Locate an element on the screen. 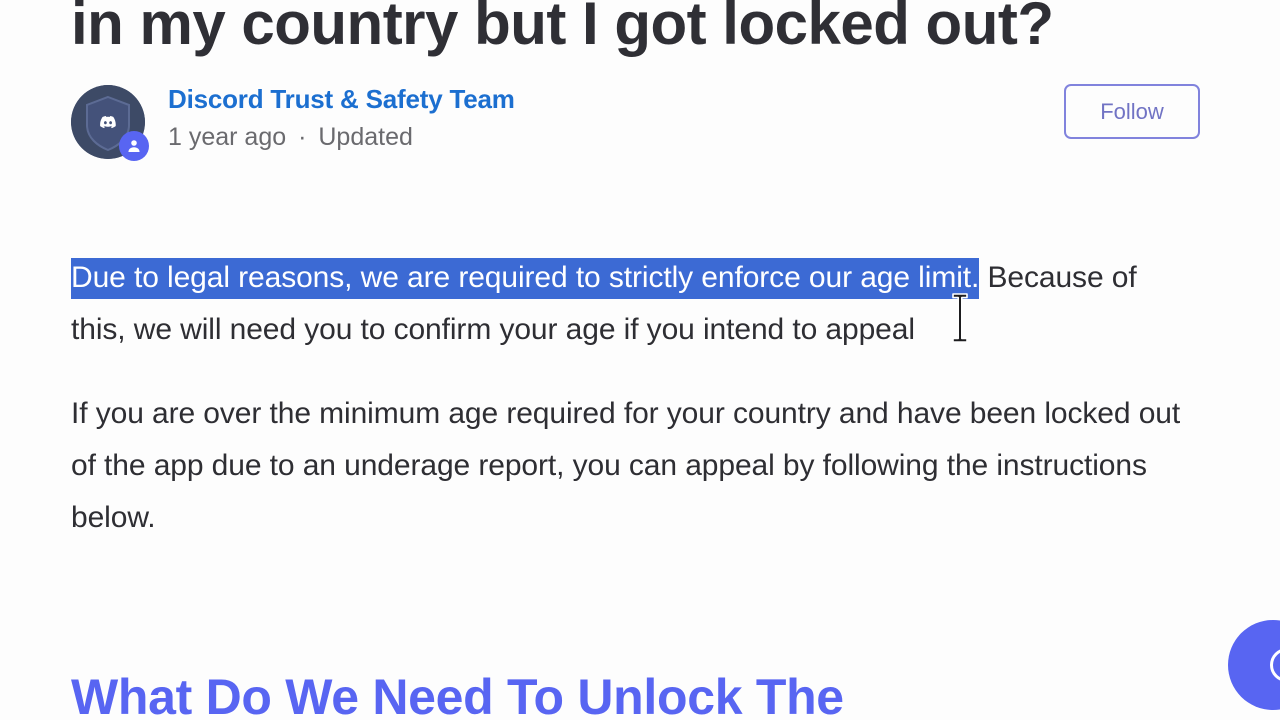 This screenshot has height=720, width=1280. author-link: Discord Trust & Safety Team is located at coordinates (341, 99).